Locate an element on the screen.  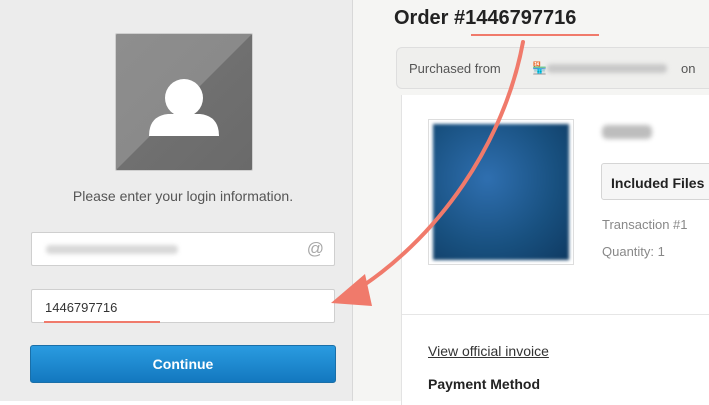
order-number-field: 1446797716 is located at coordinates (183, 306).